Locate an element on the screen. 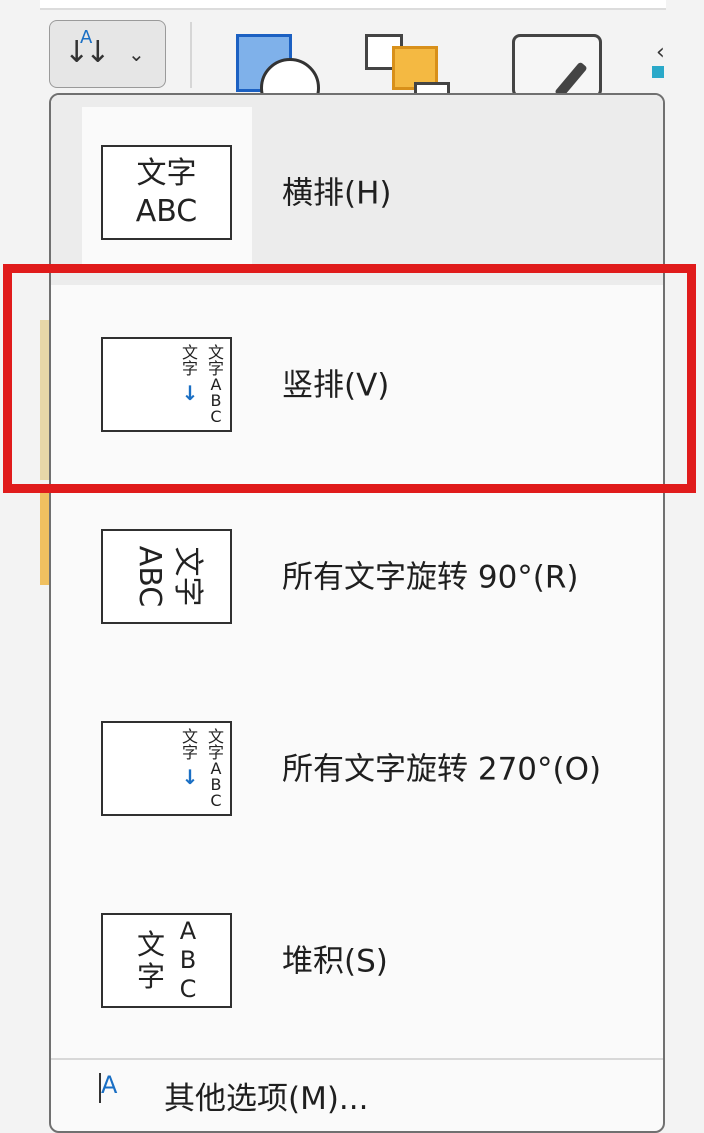 Image resolution: width=704 pixels, height=1133 pixels. menu-item-rotate-90: 文字 ABC 所有文字旋转 90°(R) is located at coordinates (357, 574).